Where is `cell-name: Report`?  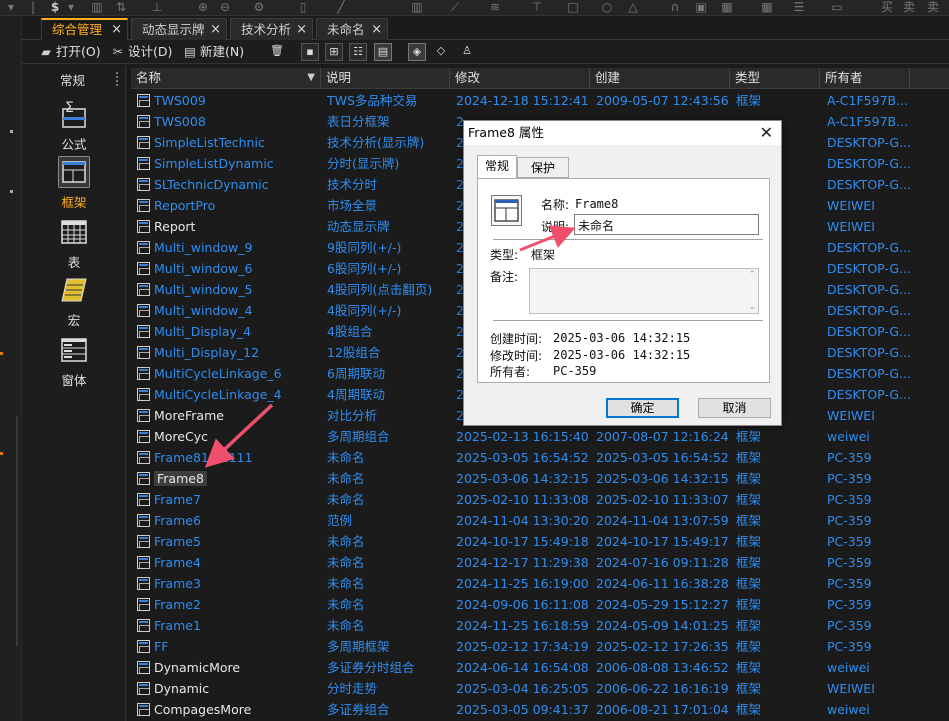 cell-name: Report is located at coordinates (236, 226).